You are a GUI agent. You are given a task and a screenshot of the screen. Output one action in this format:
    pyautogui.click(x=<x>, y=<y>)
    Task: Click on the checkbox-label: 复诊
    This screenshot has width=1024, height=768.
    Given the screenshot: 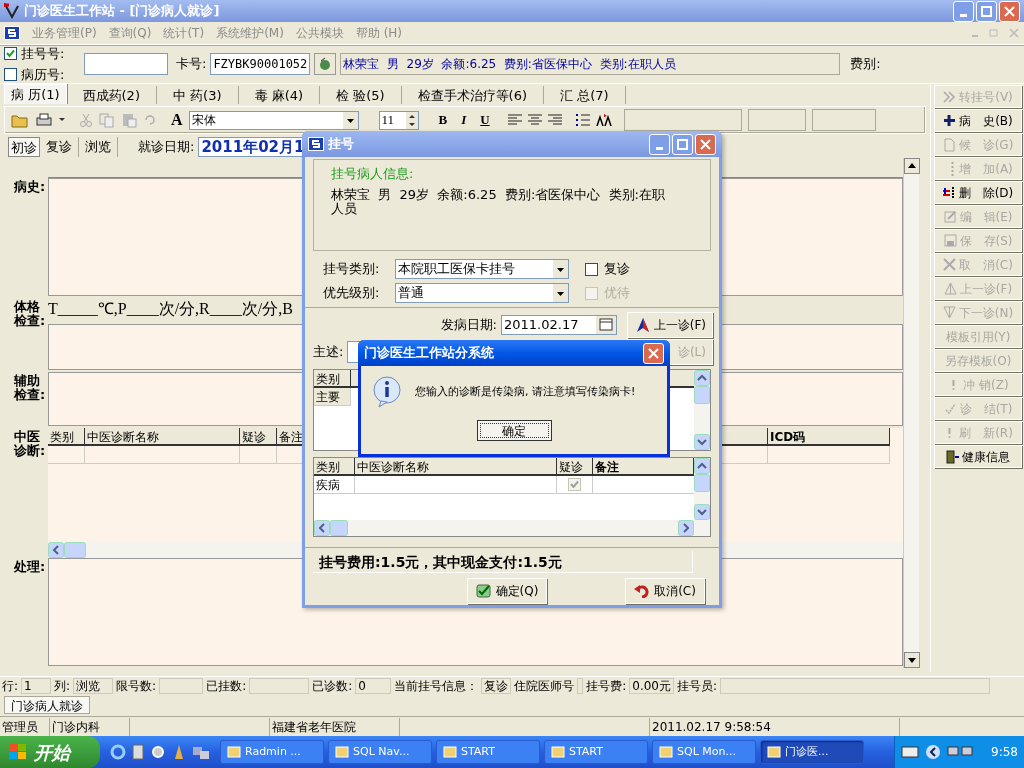 What is the action you would take?
    pyautogui.click(x=617, y=269)
    